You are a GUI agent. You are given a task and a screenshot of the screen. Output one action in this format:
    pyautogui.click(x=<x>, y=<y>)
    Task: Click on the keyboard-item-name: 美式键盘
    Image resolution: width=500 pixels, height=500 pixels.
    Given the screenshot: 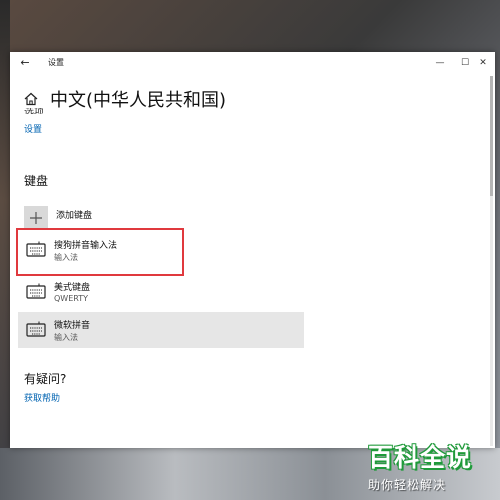 What is the action you would take?
    pyautogui.click(x=72, y=288)
    